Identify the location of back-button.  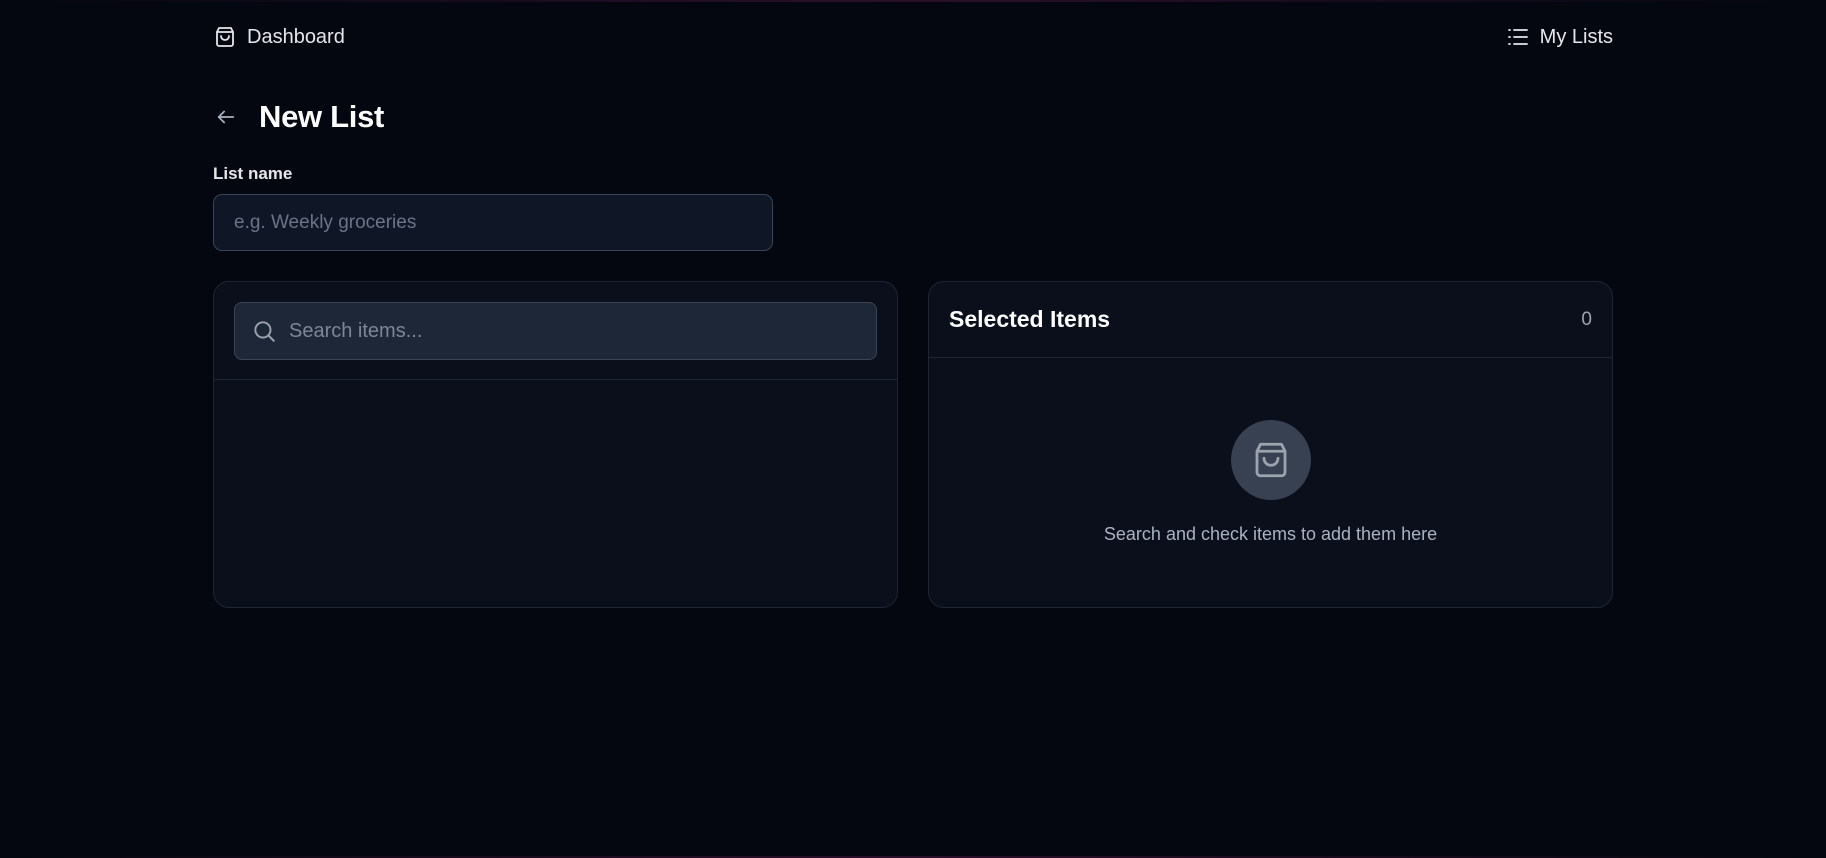
(226, 117).